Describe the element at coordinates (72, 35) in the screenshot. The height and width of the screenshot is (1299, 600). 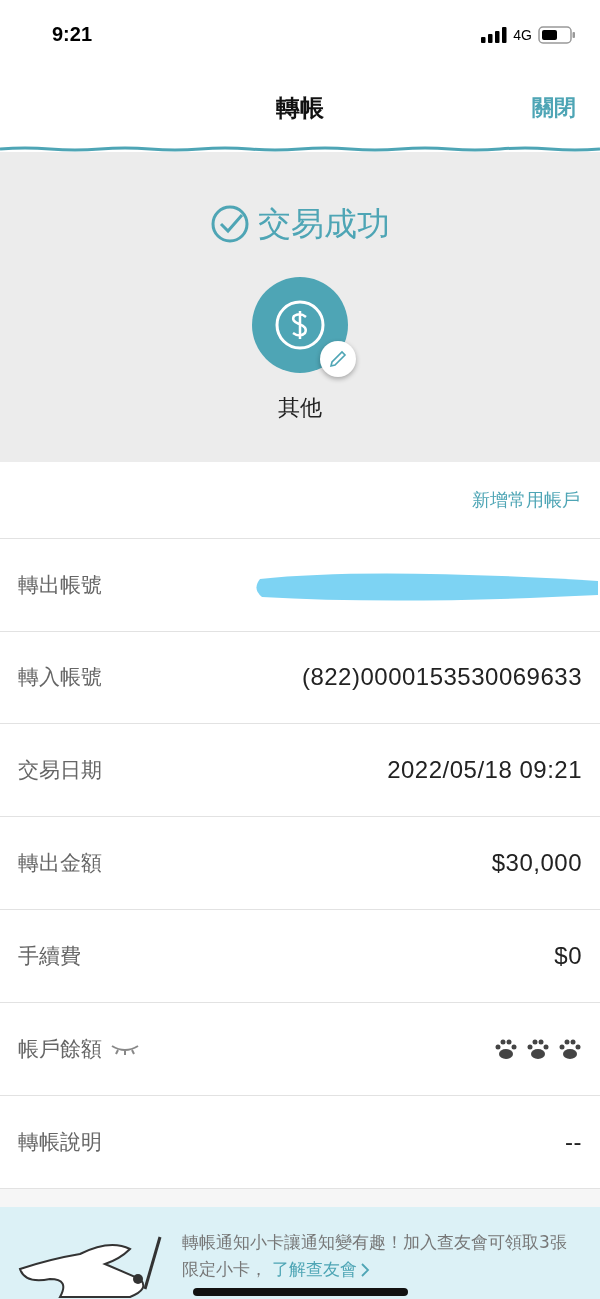
I see `status-time: 9:21` at that location.